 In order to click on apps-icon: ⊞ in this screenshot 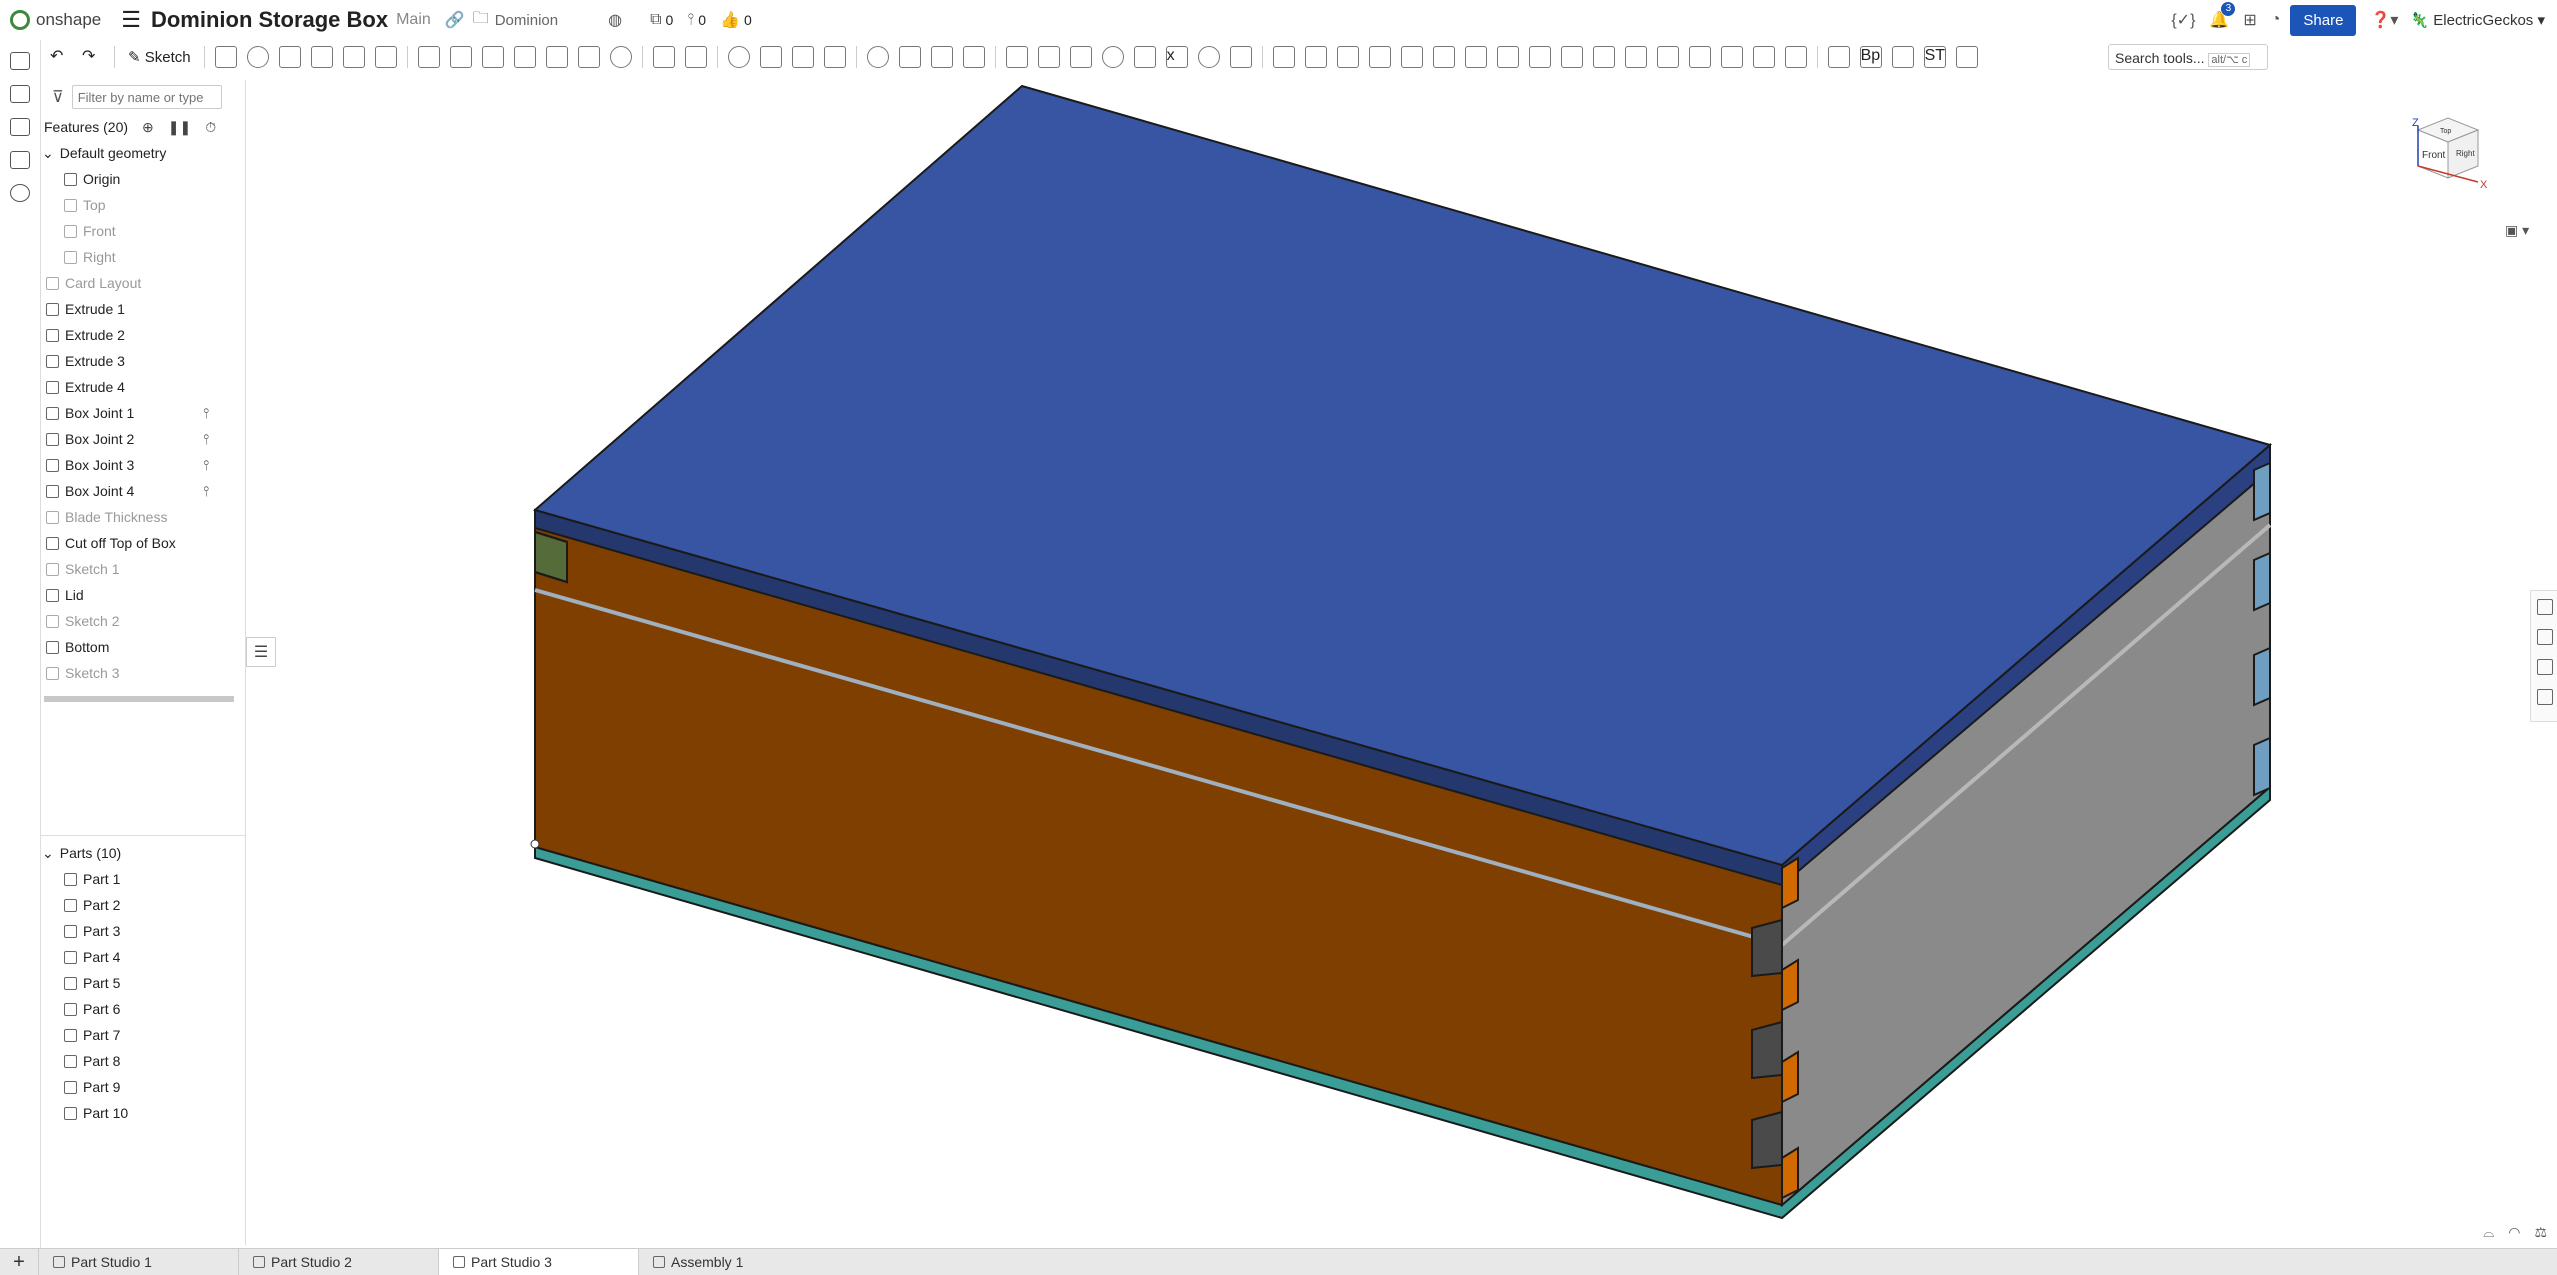, I will do `click(2249, 20)`.